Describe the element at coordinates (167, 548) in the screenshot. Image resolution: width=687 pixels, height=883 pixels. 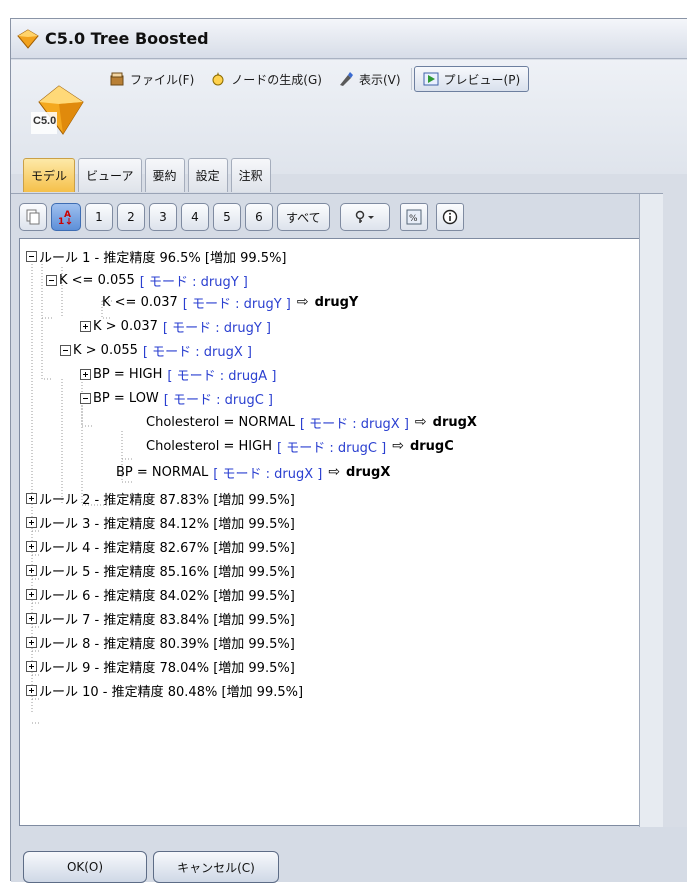
I see `rule-label: ルール 4 - 推定精度 82.67% [増加 99.5%]` at that location.